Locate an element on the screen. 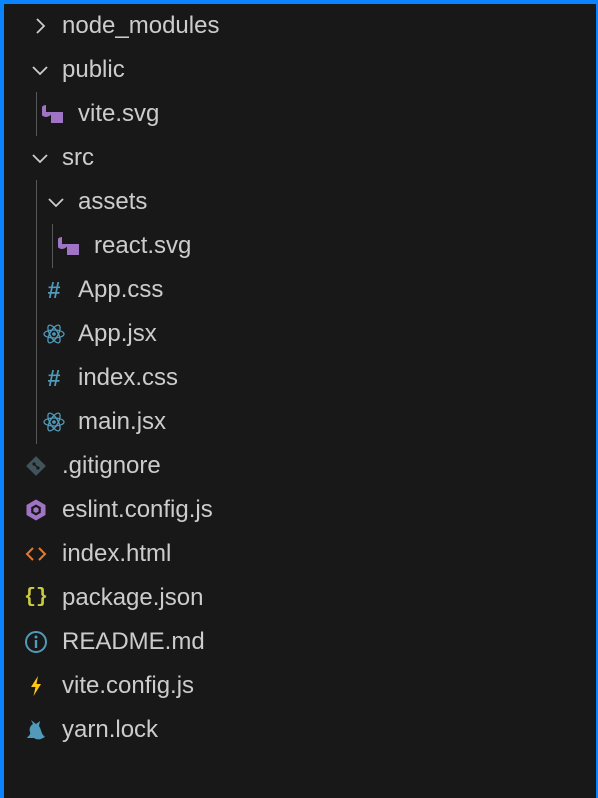 Image resolution: width=598 pixels, height=798 pixels. tree-item-yarn-lock: yarn.lock is located at coordinates (300, 730).